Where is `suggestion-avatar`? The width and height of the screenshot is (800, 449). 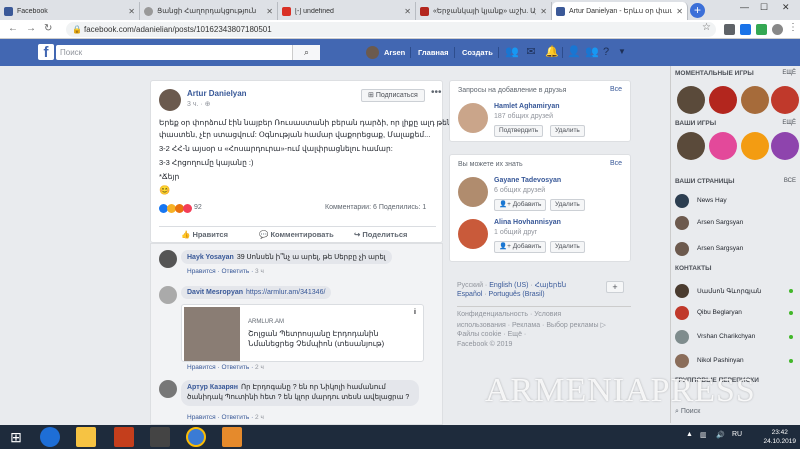 suggestion-avatar is located at coordinates (473, 192).